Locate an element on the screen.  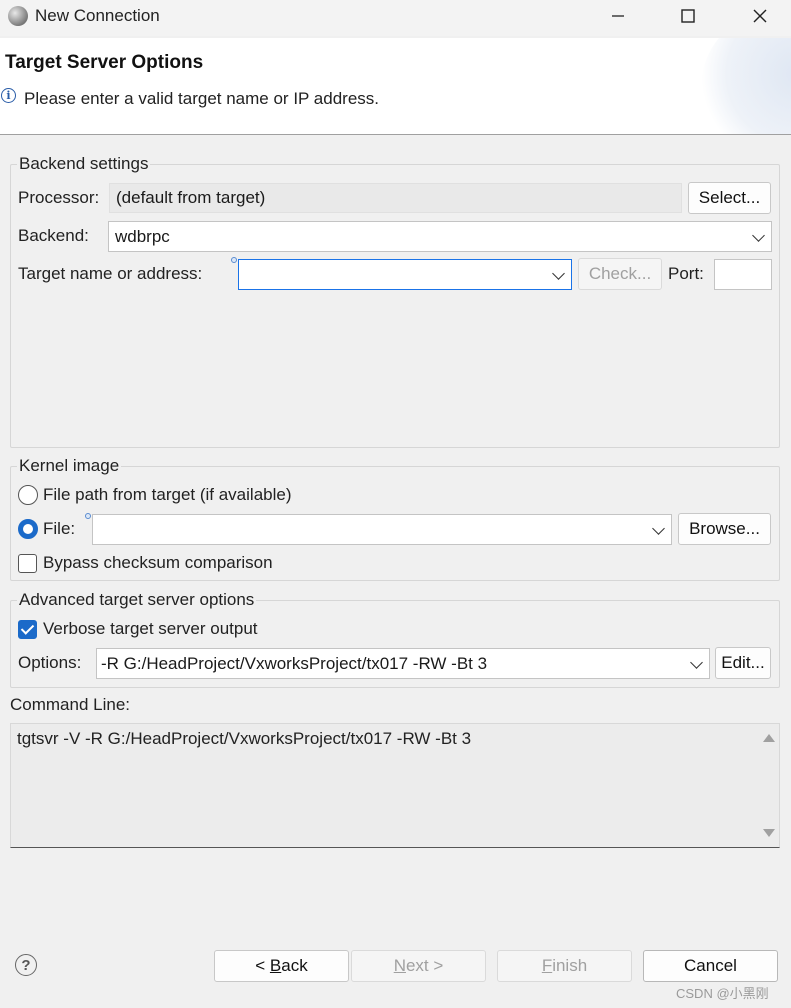
processor-label: Processor: is located at coordinates (59, 197).